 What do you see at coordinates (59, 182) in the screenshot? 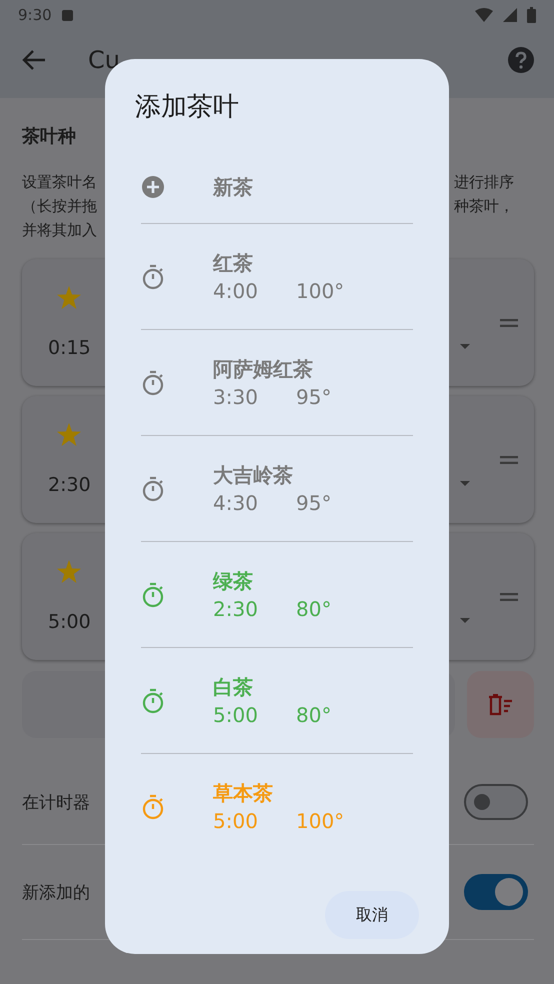
I see `description-text: 设置茶叶名` at bounding box center [59, 182].